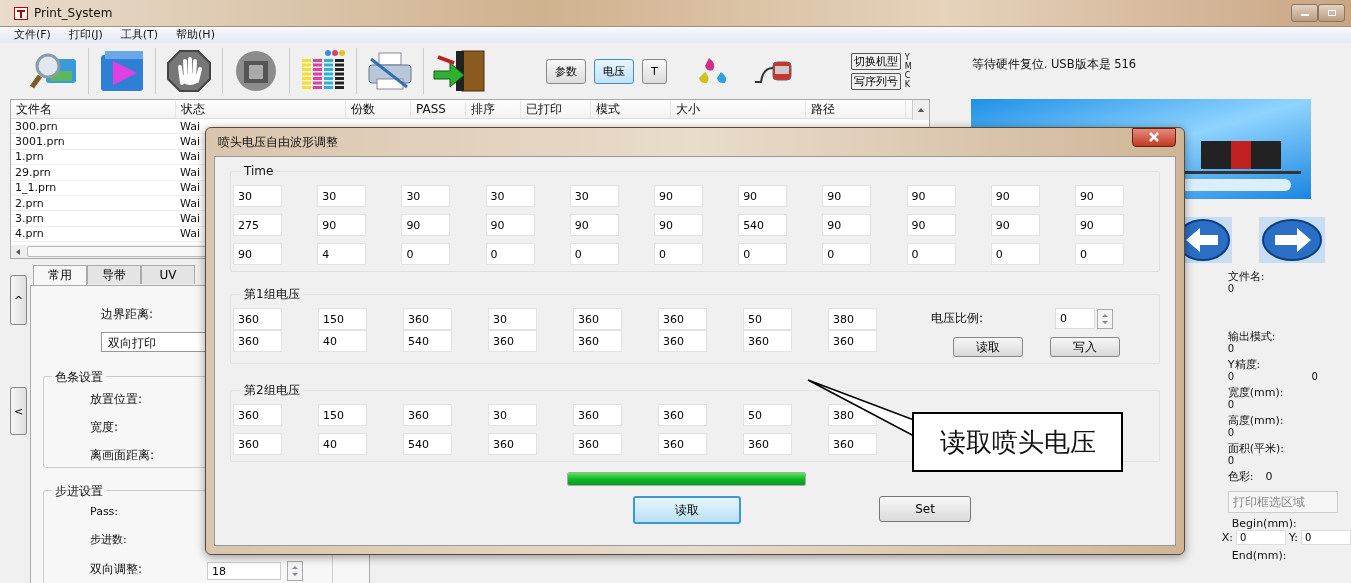 This screenshot has height=583, width=1351. What do you see at coordinates (1282, 502) in the screenshot?
I see `select-region-button: 打印框选区域` at bounding box center [1282, 502].